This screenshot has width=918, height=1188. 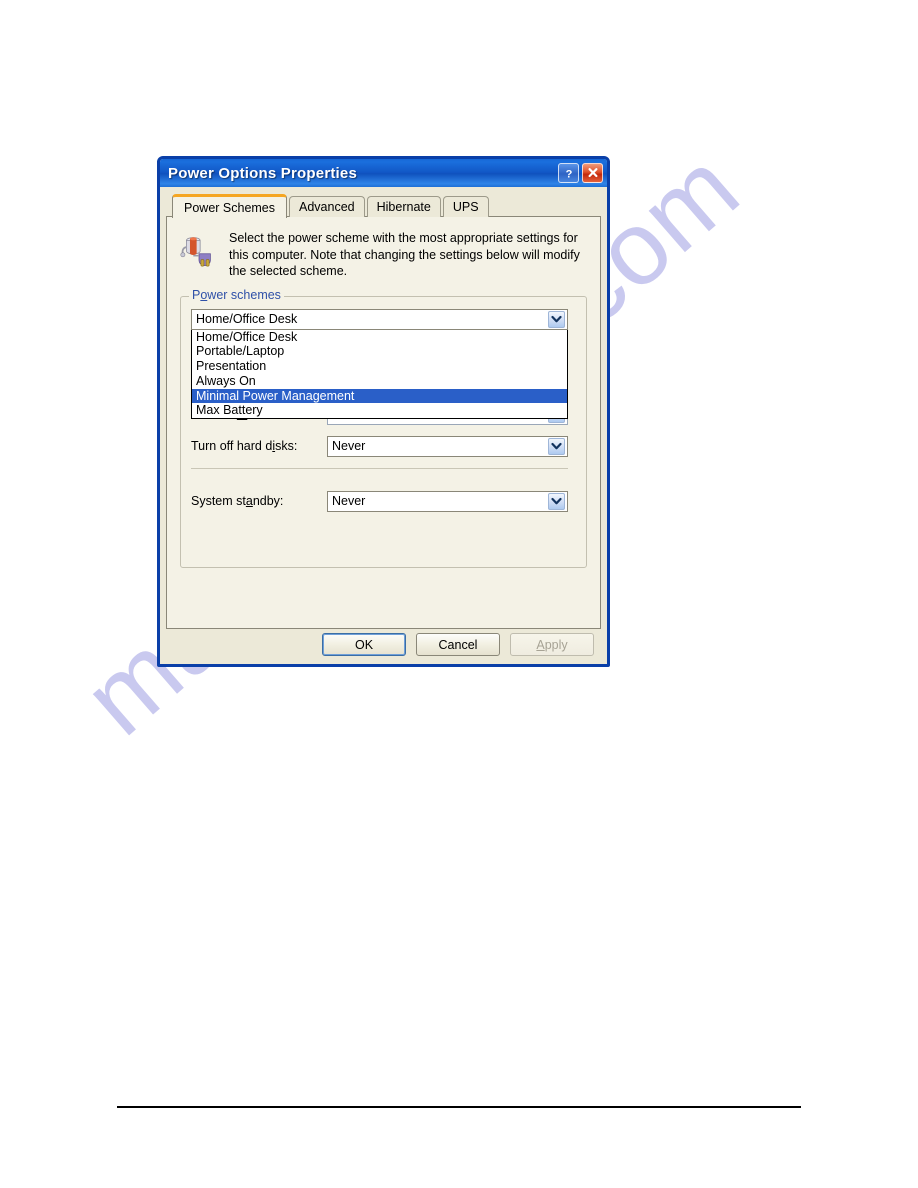 I want to click on dialog-button-bar: OK Cancel Apply, so click(x=383, y=644).